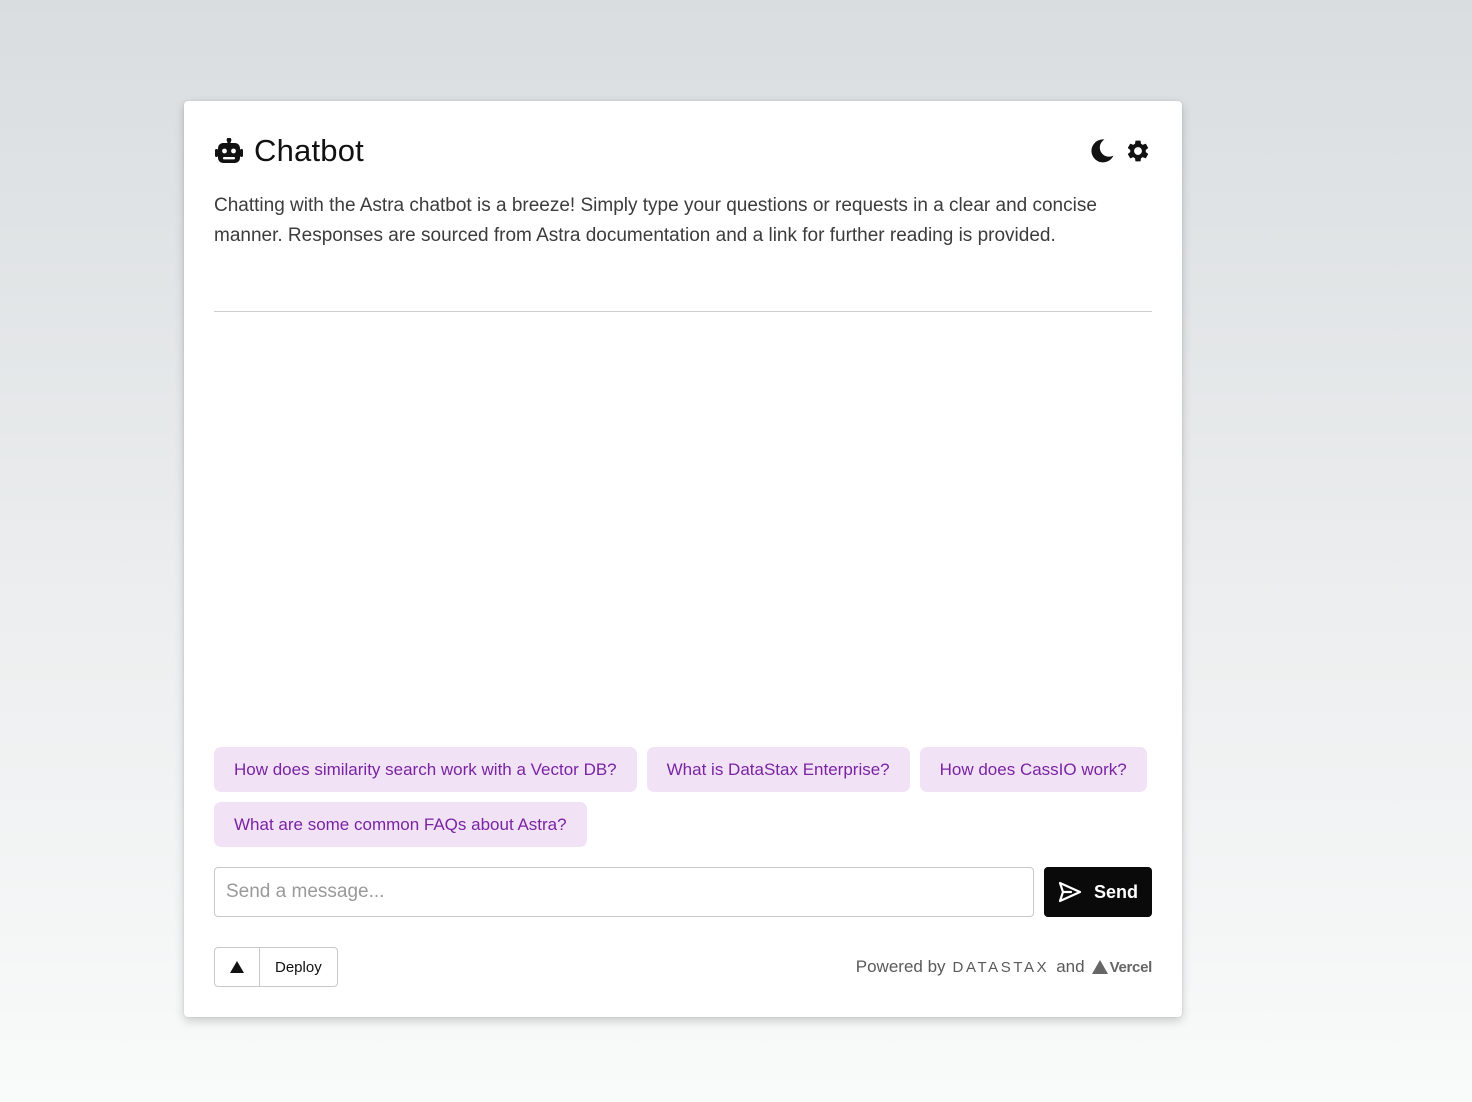 The width and height of the screenshot is (1472, 1102). What do you see at coordinates (237, 967) in the screenshot?
I see `vercel-triangle-icon` at bounding box center [237, 967].